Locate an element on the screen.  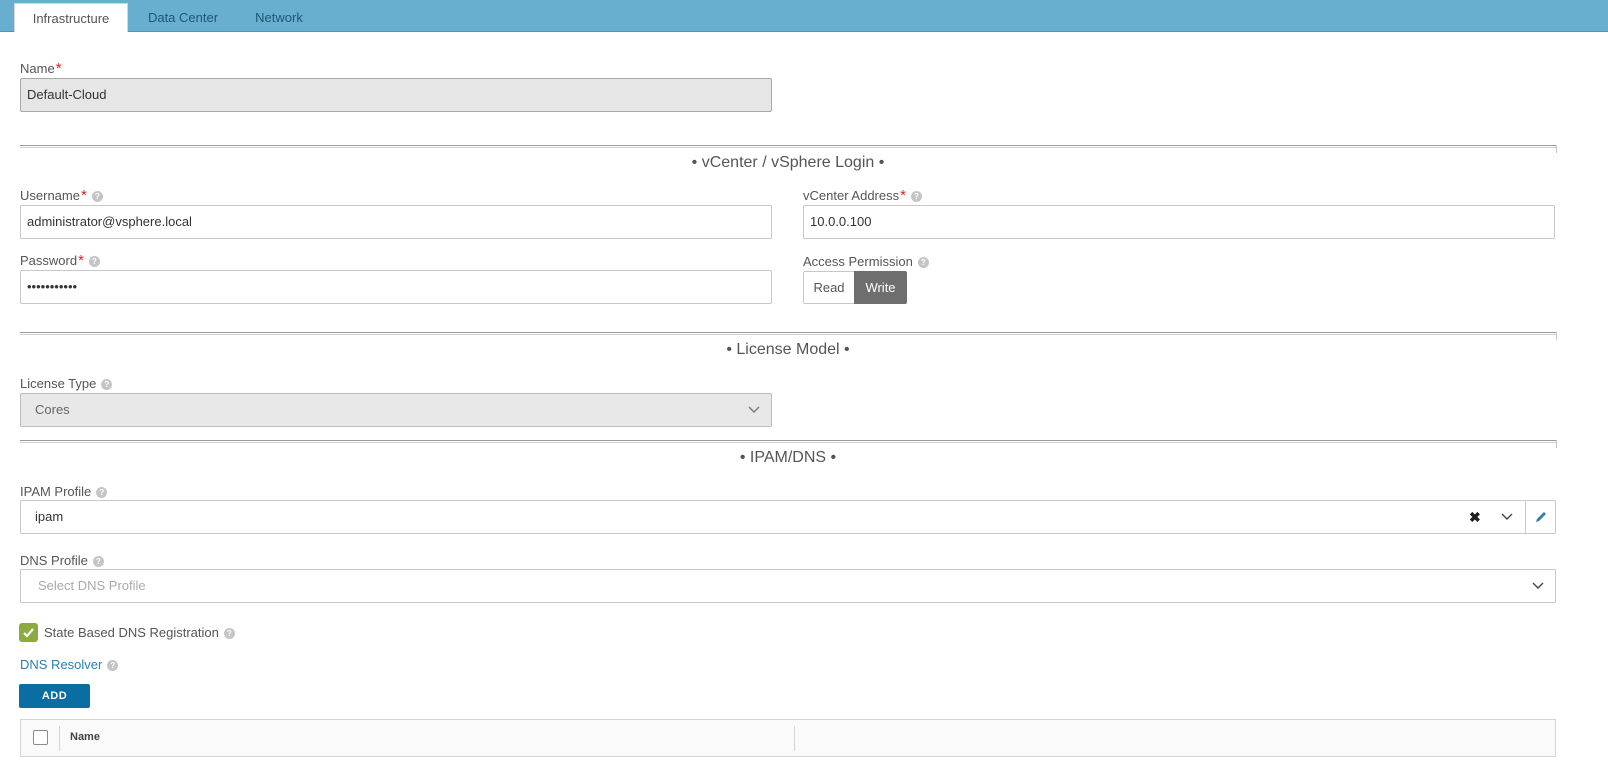
password-label-text: Password is located at coordinates (49, 260).